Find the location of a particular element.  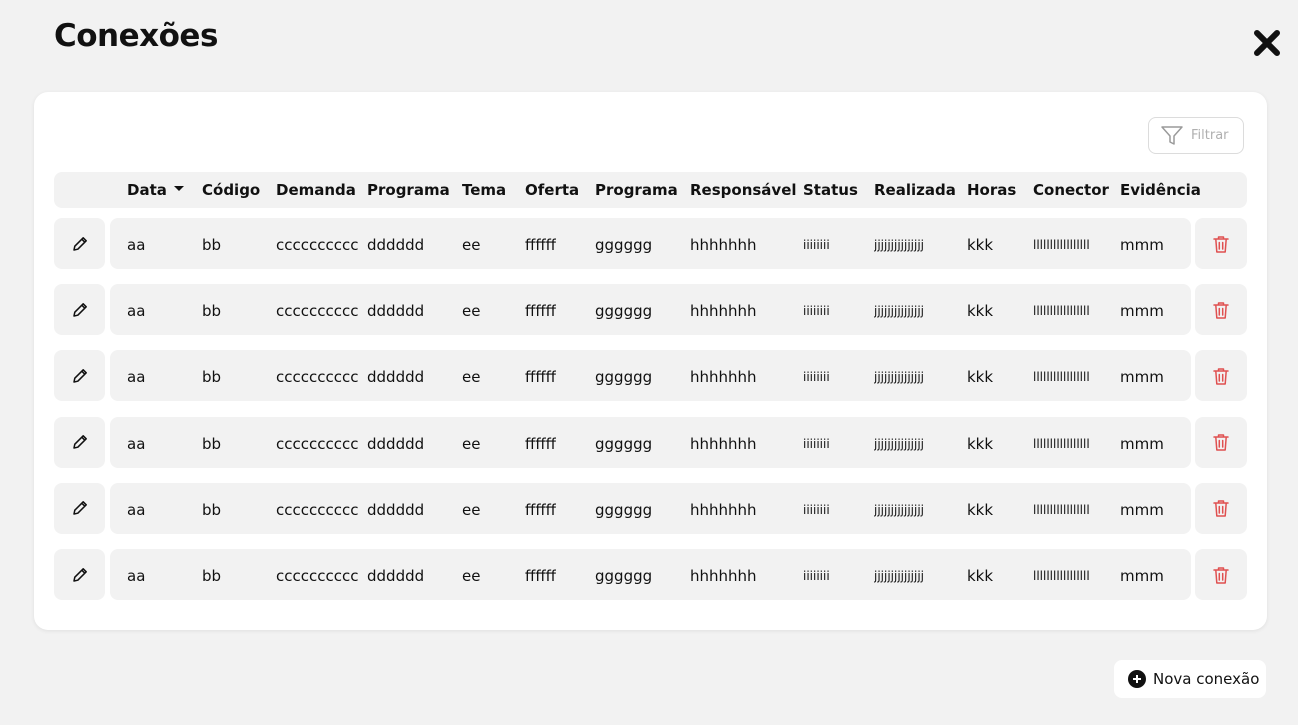

filter-label: Filtrar is located at coordinates (1210, 135).